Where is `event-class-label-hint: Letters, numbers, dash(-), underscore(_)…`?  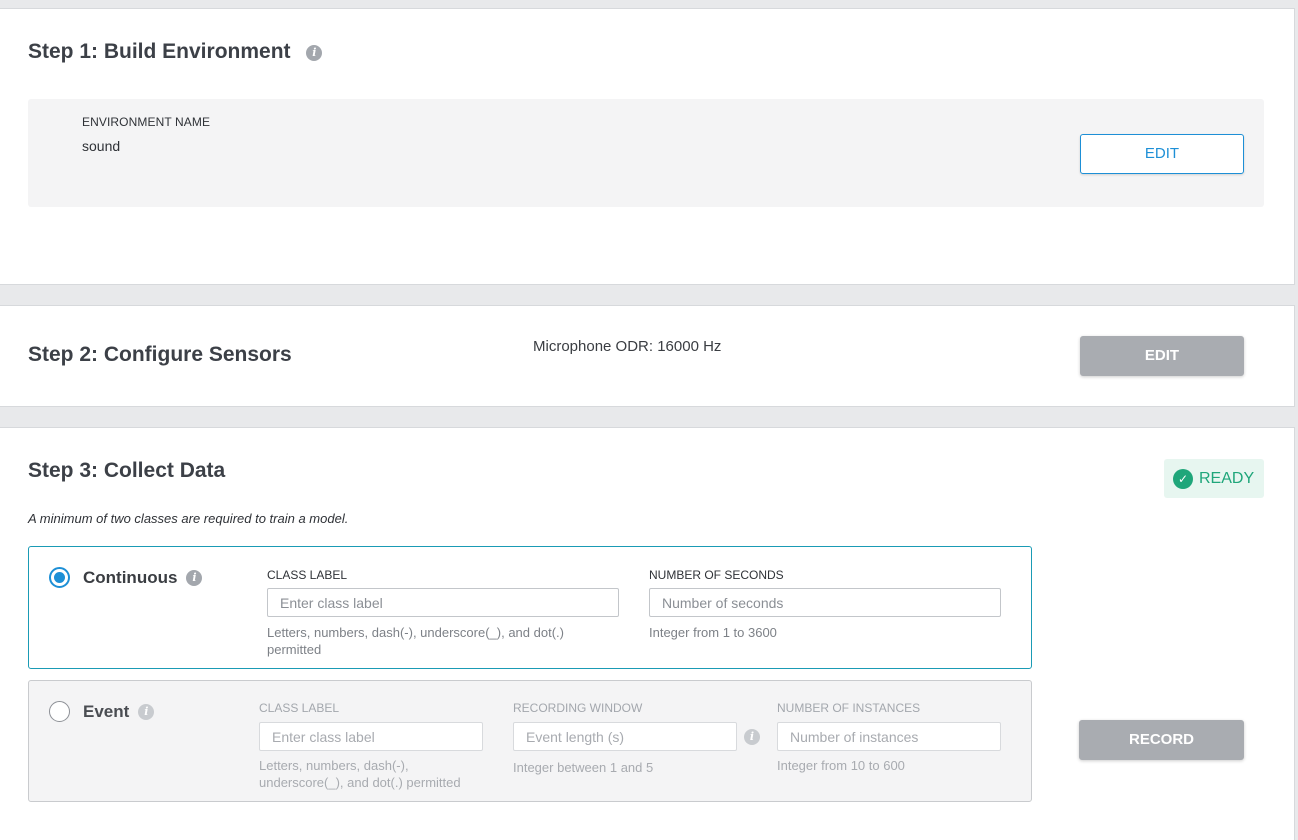 event-class-label-hint: Letters, numbers, dash(-), underscore(_)… is located at coordinates (360, 774).